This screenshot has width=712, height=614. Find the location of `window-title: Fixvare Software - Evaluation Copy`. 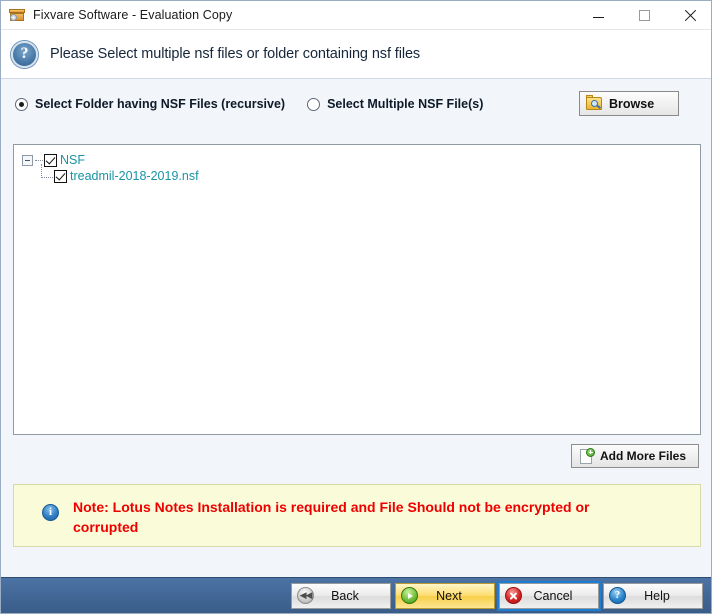

window-title: Fixvare Software - Evaluation Copy is located at coordinates (133, 15).